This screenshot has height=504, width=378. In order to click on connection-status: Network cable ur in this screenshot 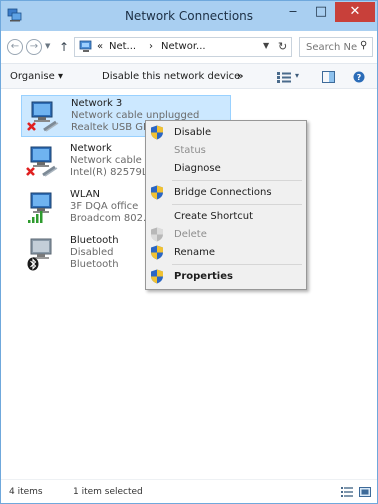, I will do `click(113, 160)`.